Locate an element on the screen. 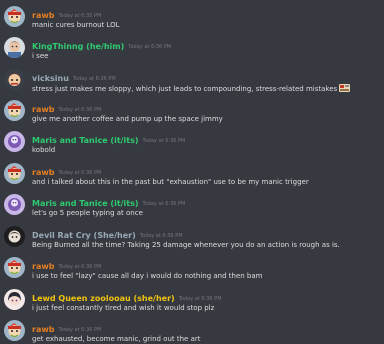 Image resolution: width=384 pixels, height=344 pixels. message-author: KingThinng (he/him) is located at coordinates (78, 46).